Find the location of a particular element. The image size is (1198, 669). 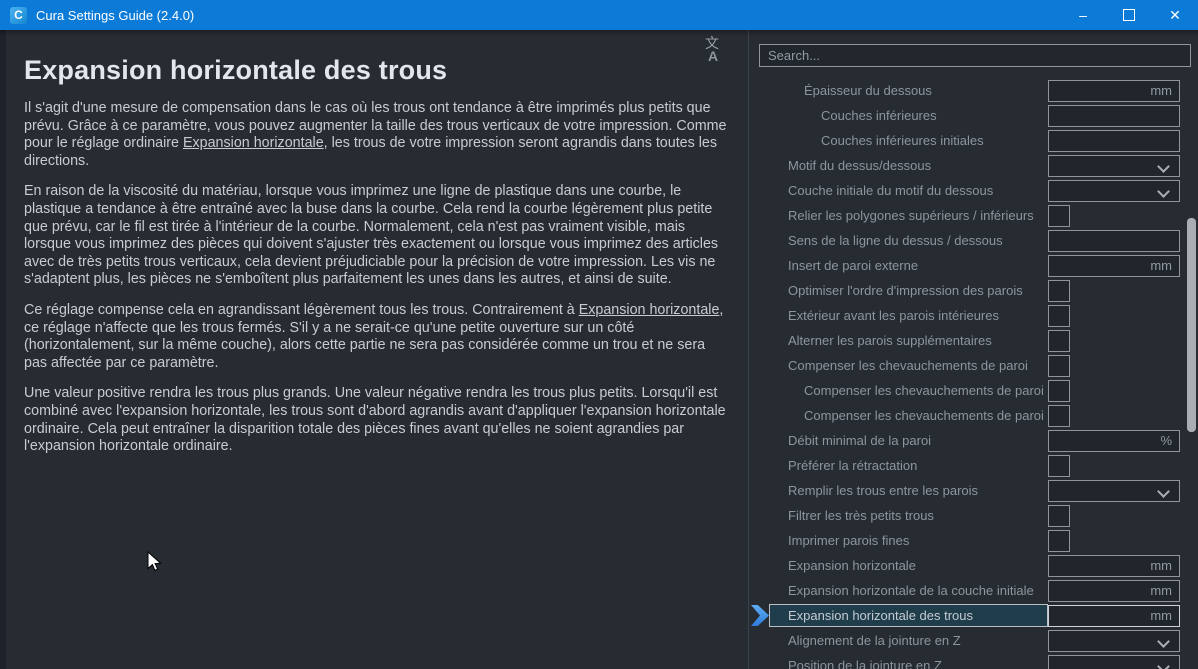

maximize-button is located at coordinates (1129, 15).